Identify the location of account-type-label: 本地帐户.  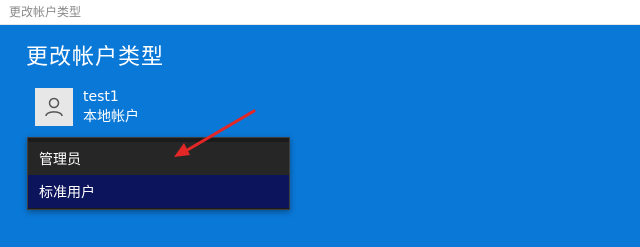
(111, 117).